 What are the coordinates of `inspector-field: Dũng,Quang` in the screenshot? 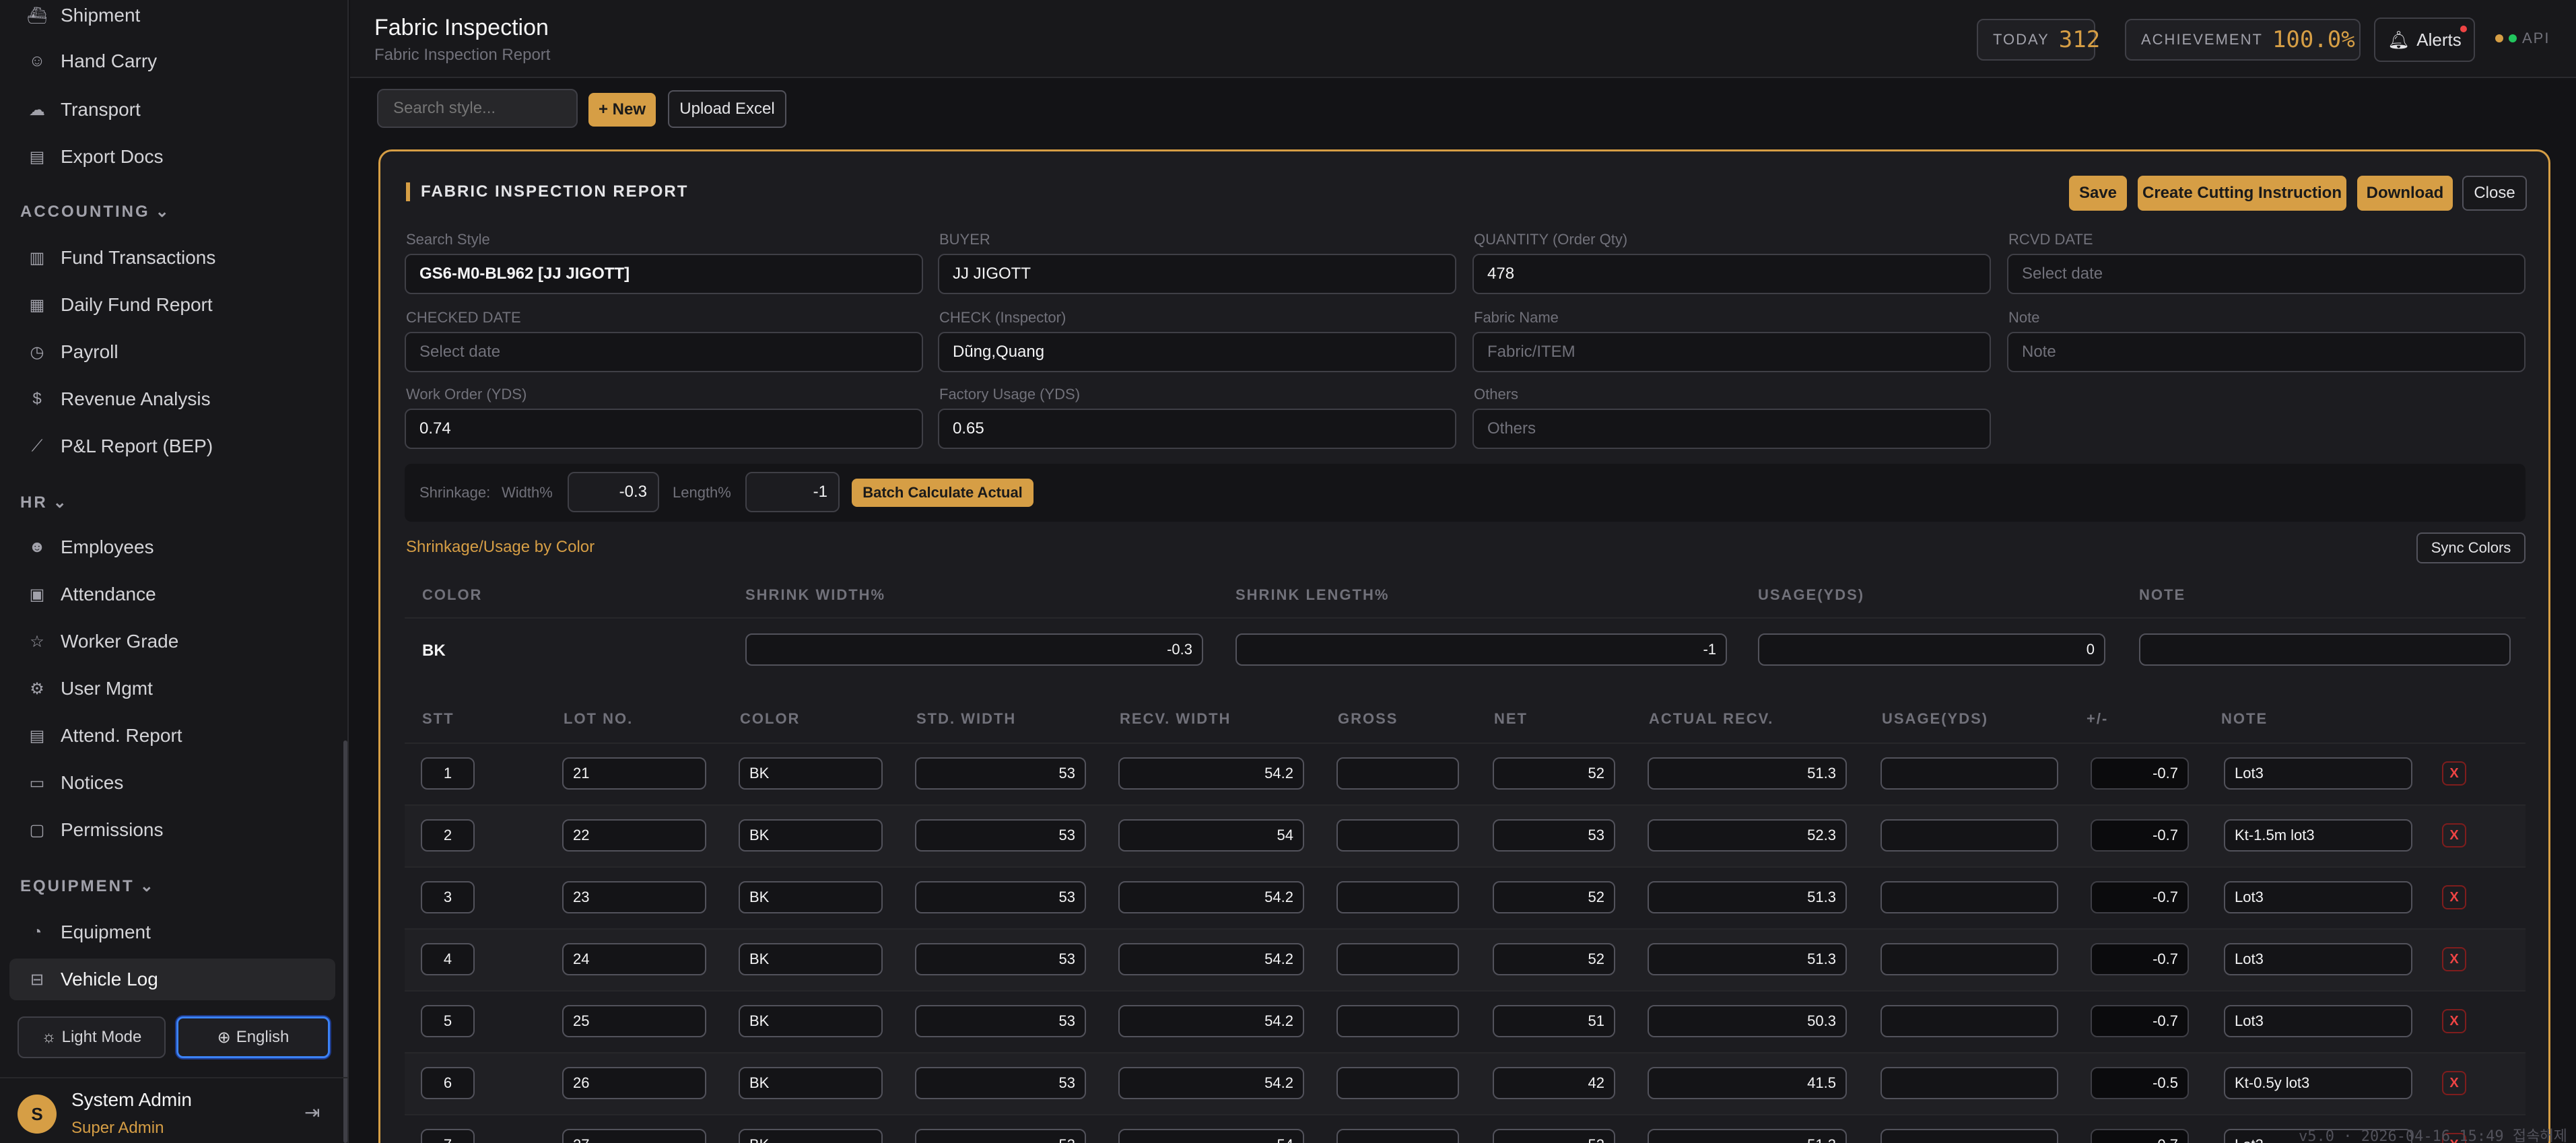 It's located at (1197, 352).